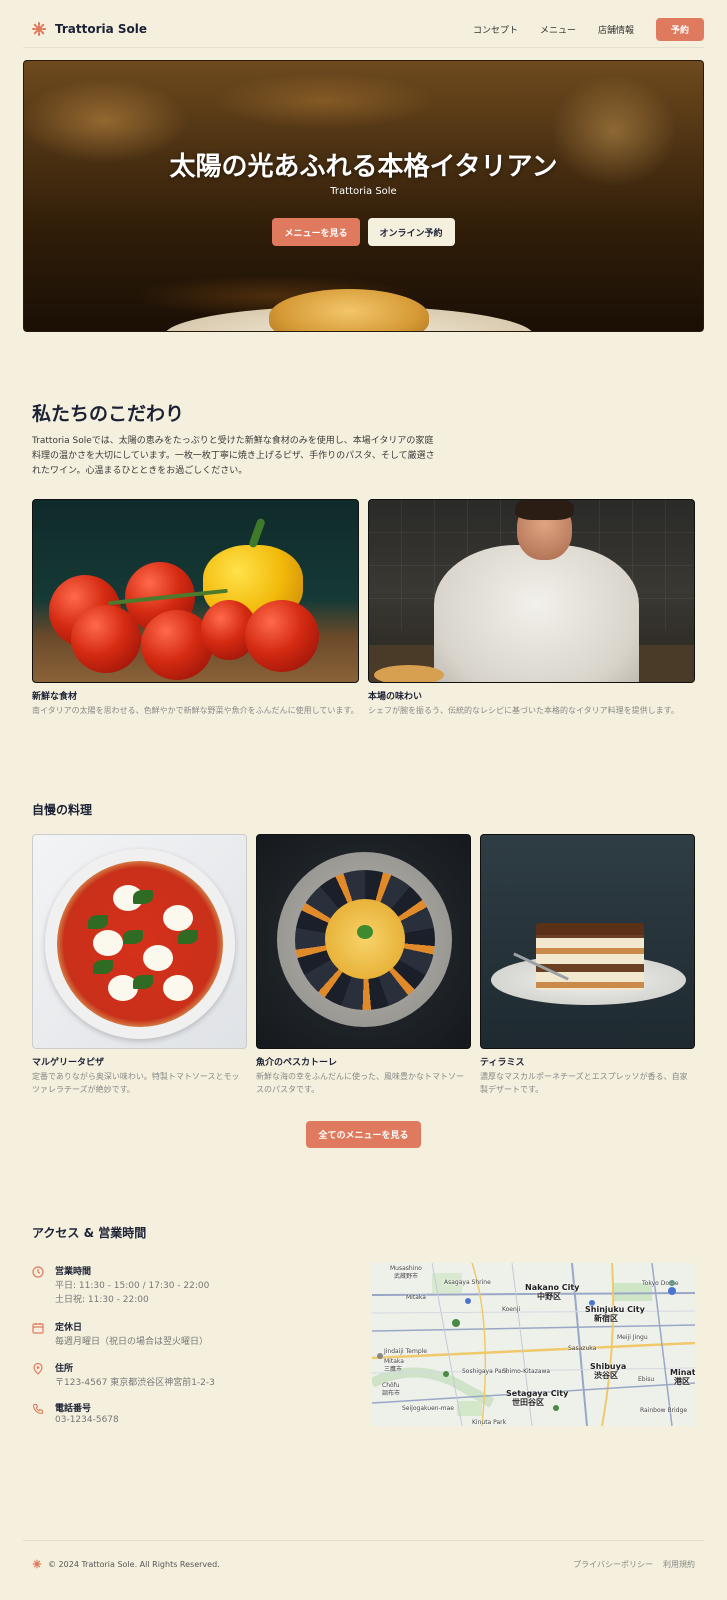 The image size is (727, 1600). What do you see at coordinates (135, 1383) in the screenshot?
I see `info-line: 〒123-4567 東京都渋谷区神宮前1-2-3` at bounding box center [135, 1383].